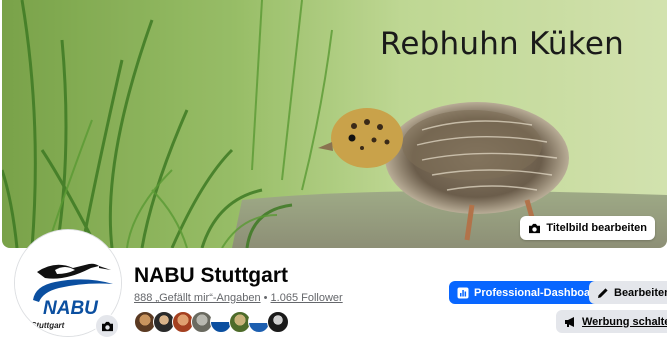 The image size is (667, 341). Describe the element at coordinates (538, 292) in the screenshot. I see `dashboard-label: Professional-Dashboard` at that location.